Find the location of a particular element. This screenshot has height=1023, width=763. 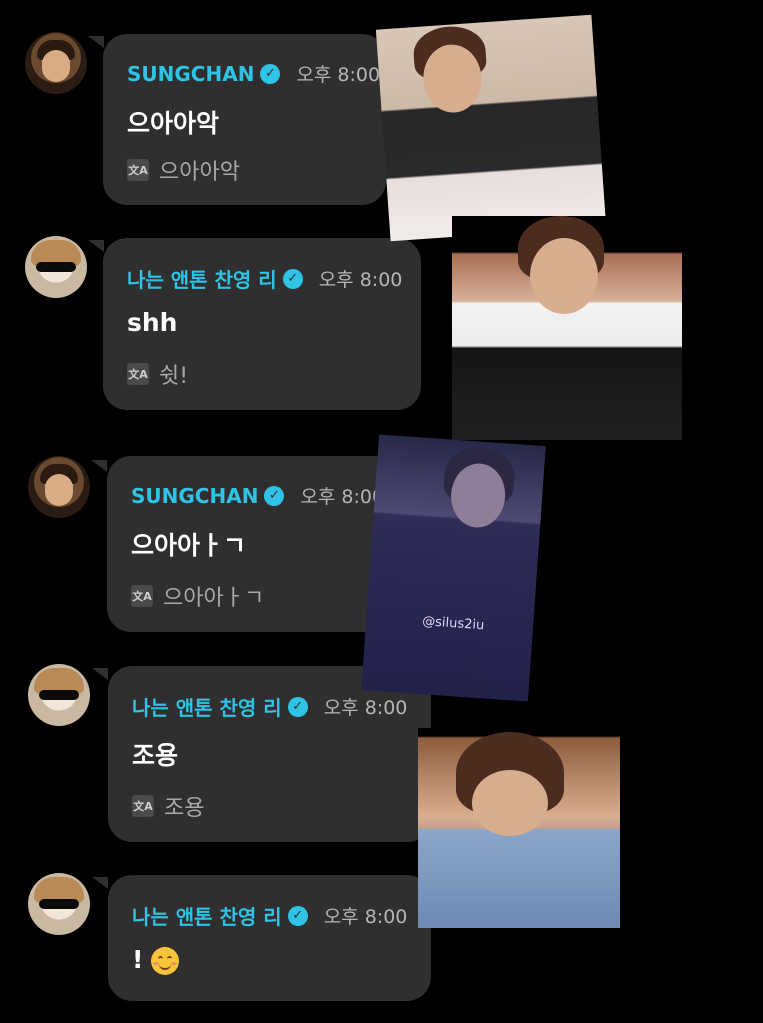

translation-text: 으아아ㅏㄱ is located at coordinates (214, 598).